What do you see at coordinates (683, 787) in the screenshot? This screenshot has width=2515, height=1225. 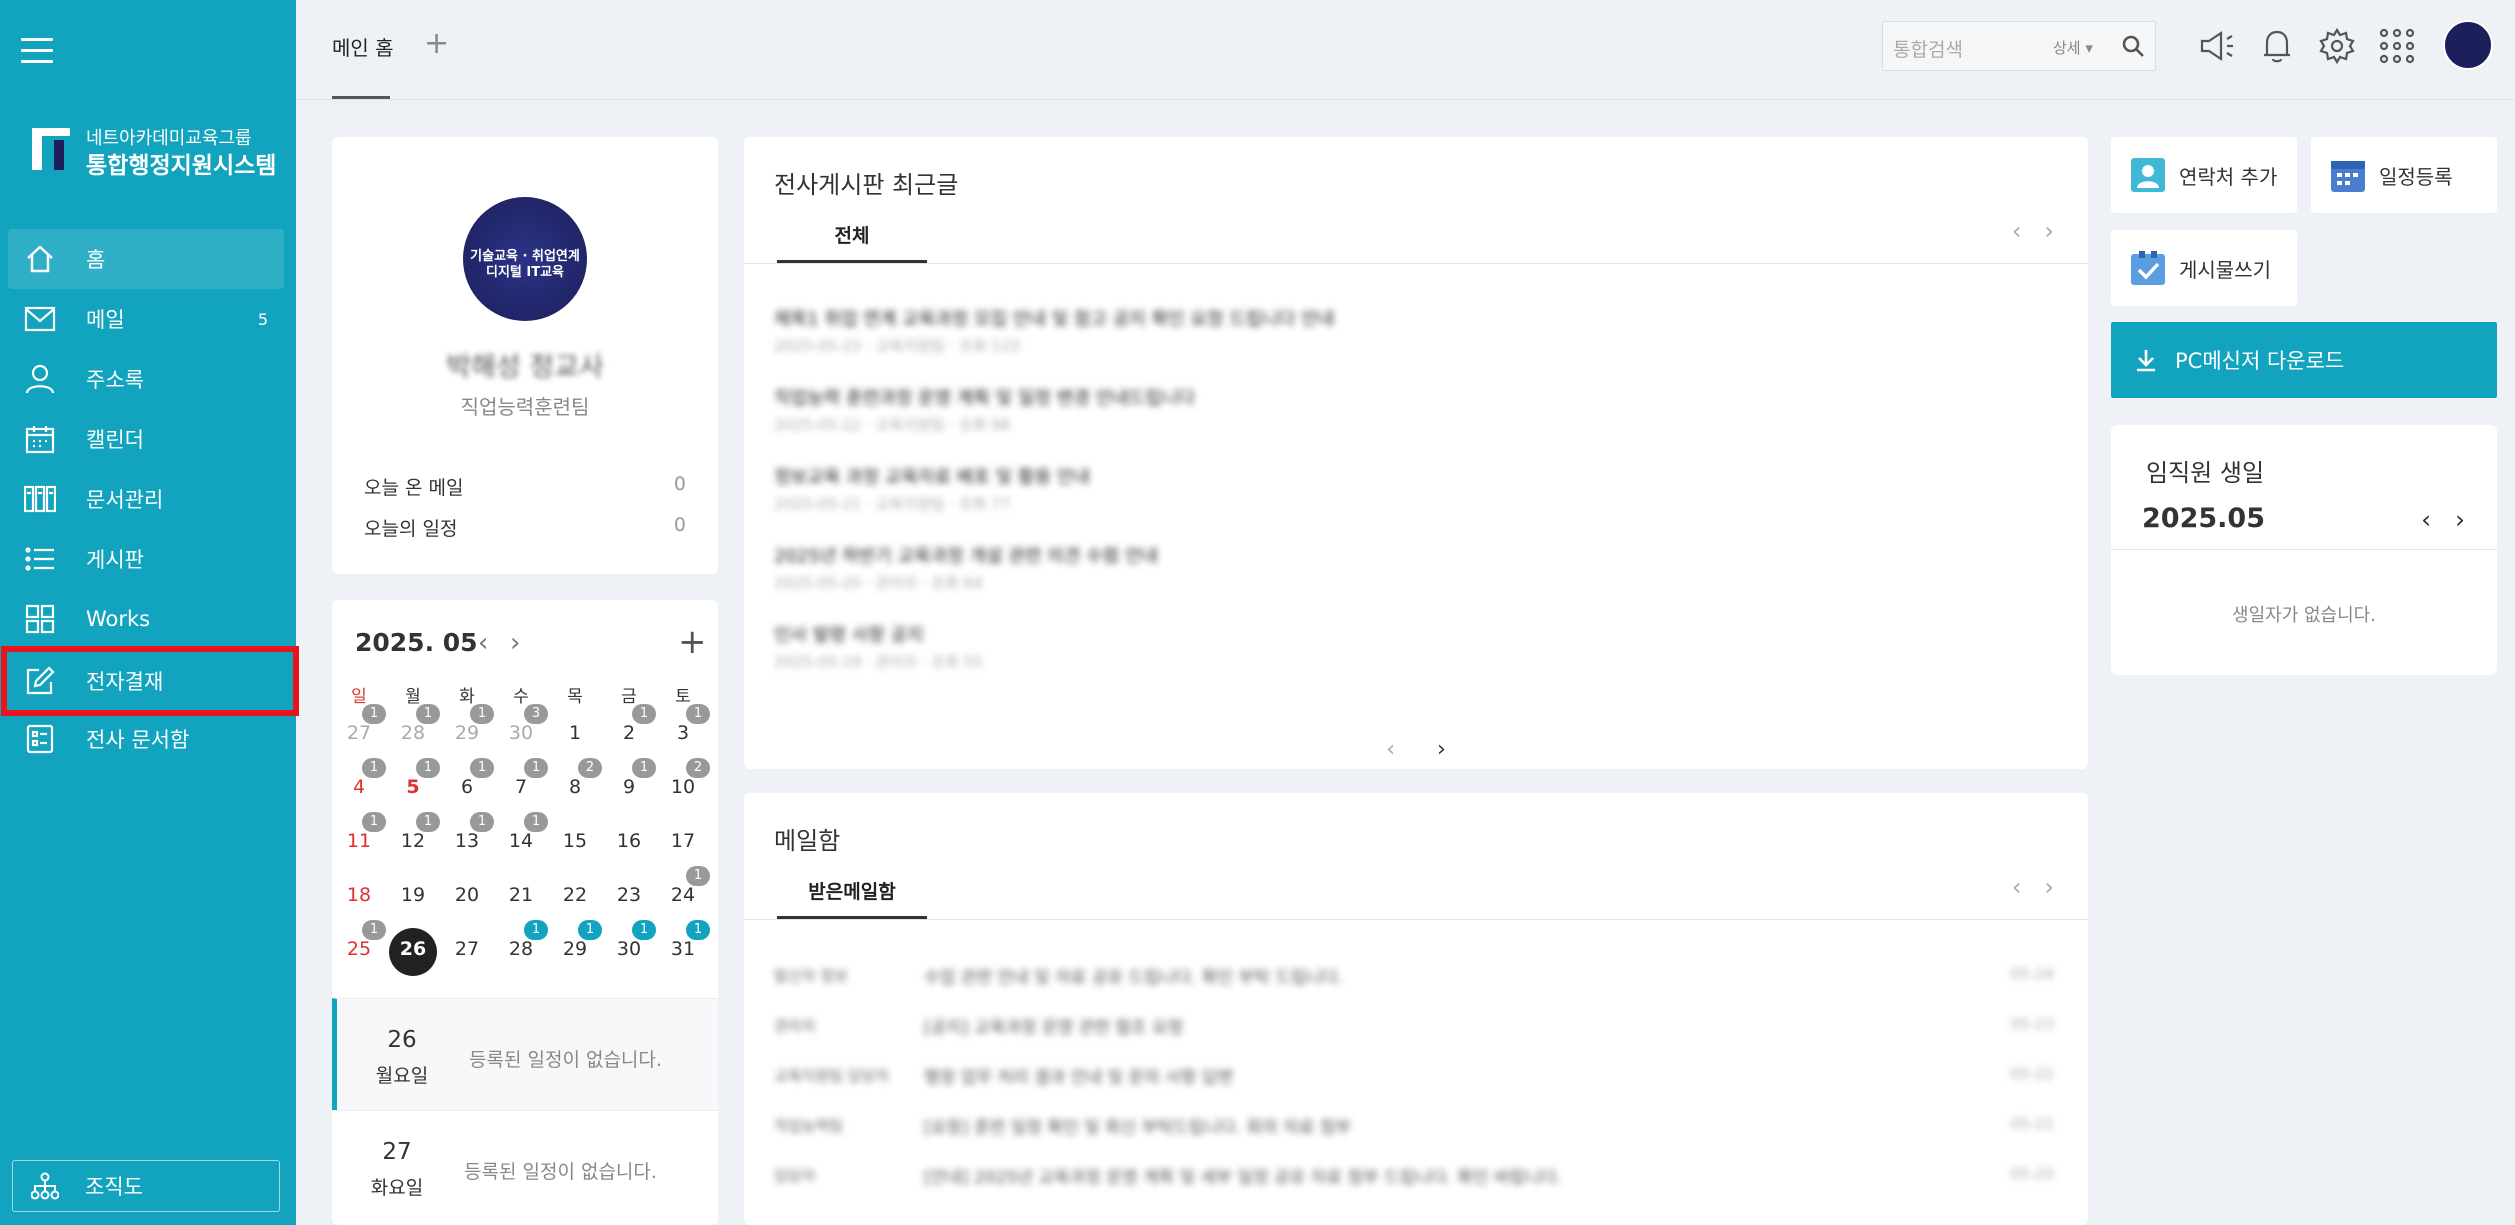 I see `calendar-day: 10` at bounding box center [683, 787].